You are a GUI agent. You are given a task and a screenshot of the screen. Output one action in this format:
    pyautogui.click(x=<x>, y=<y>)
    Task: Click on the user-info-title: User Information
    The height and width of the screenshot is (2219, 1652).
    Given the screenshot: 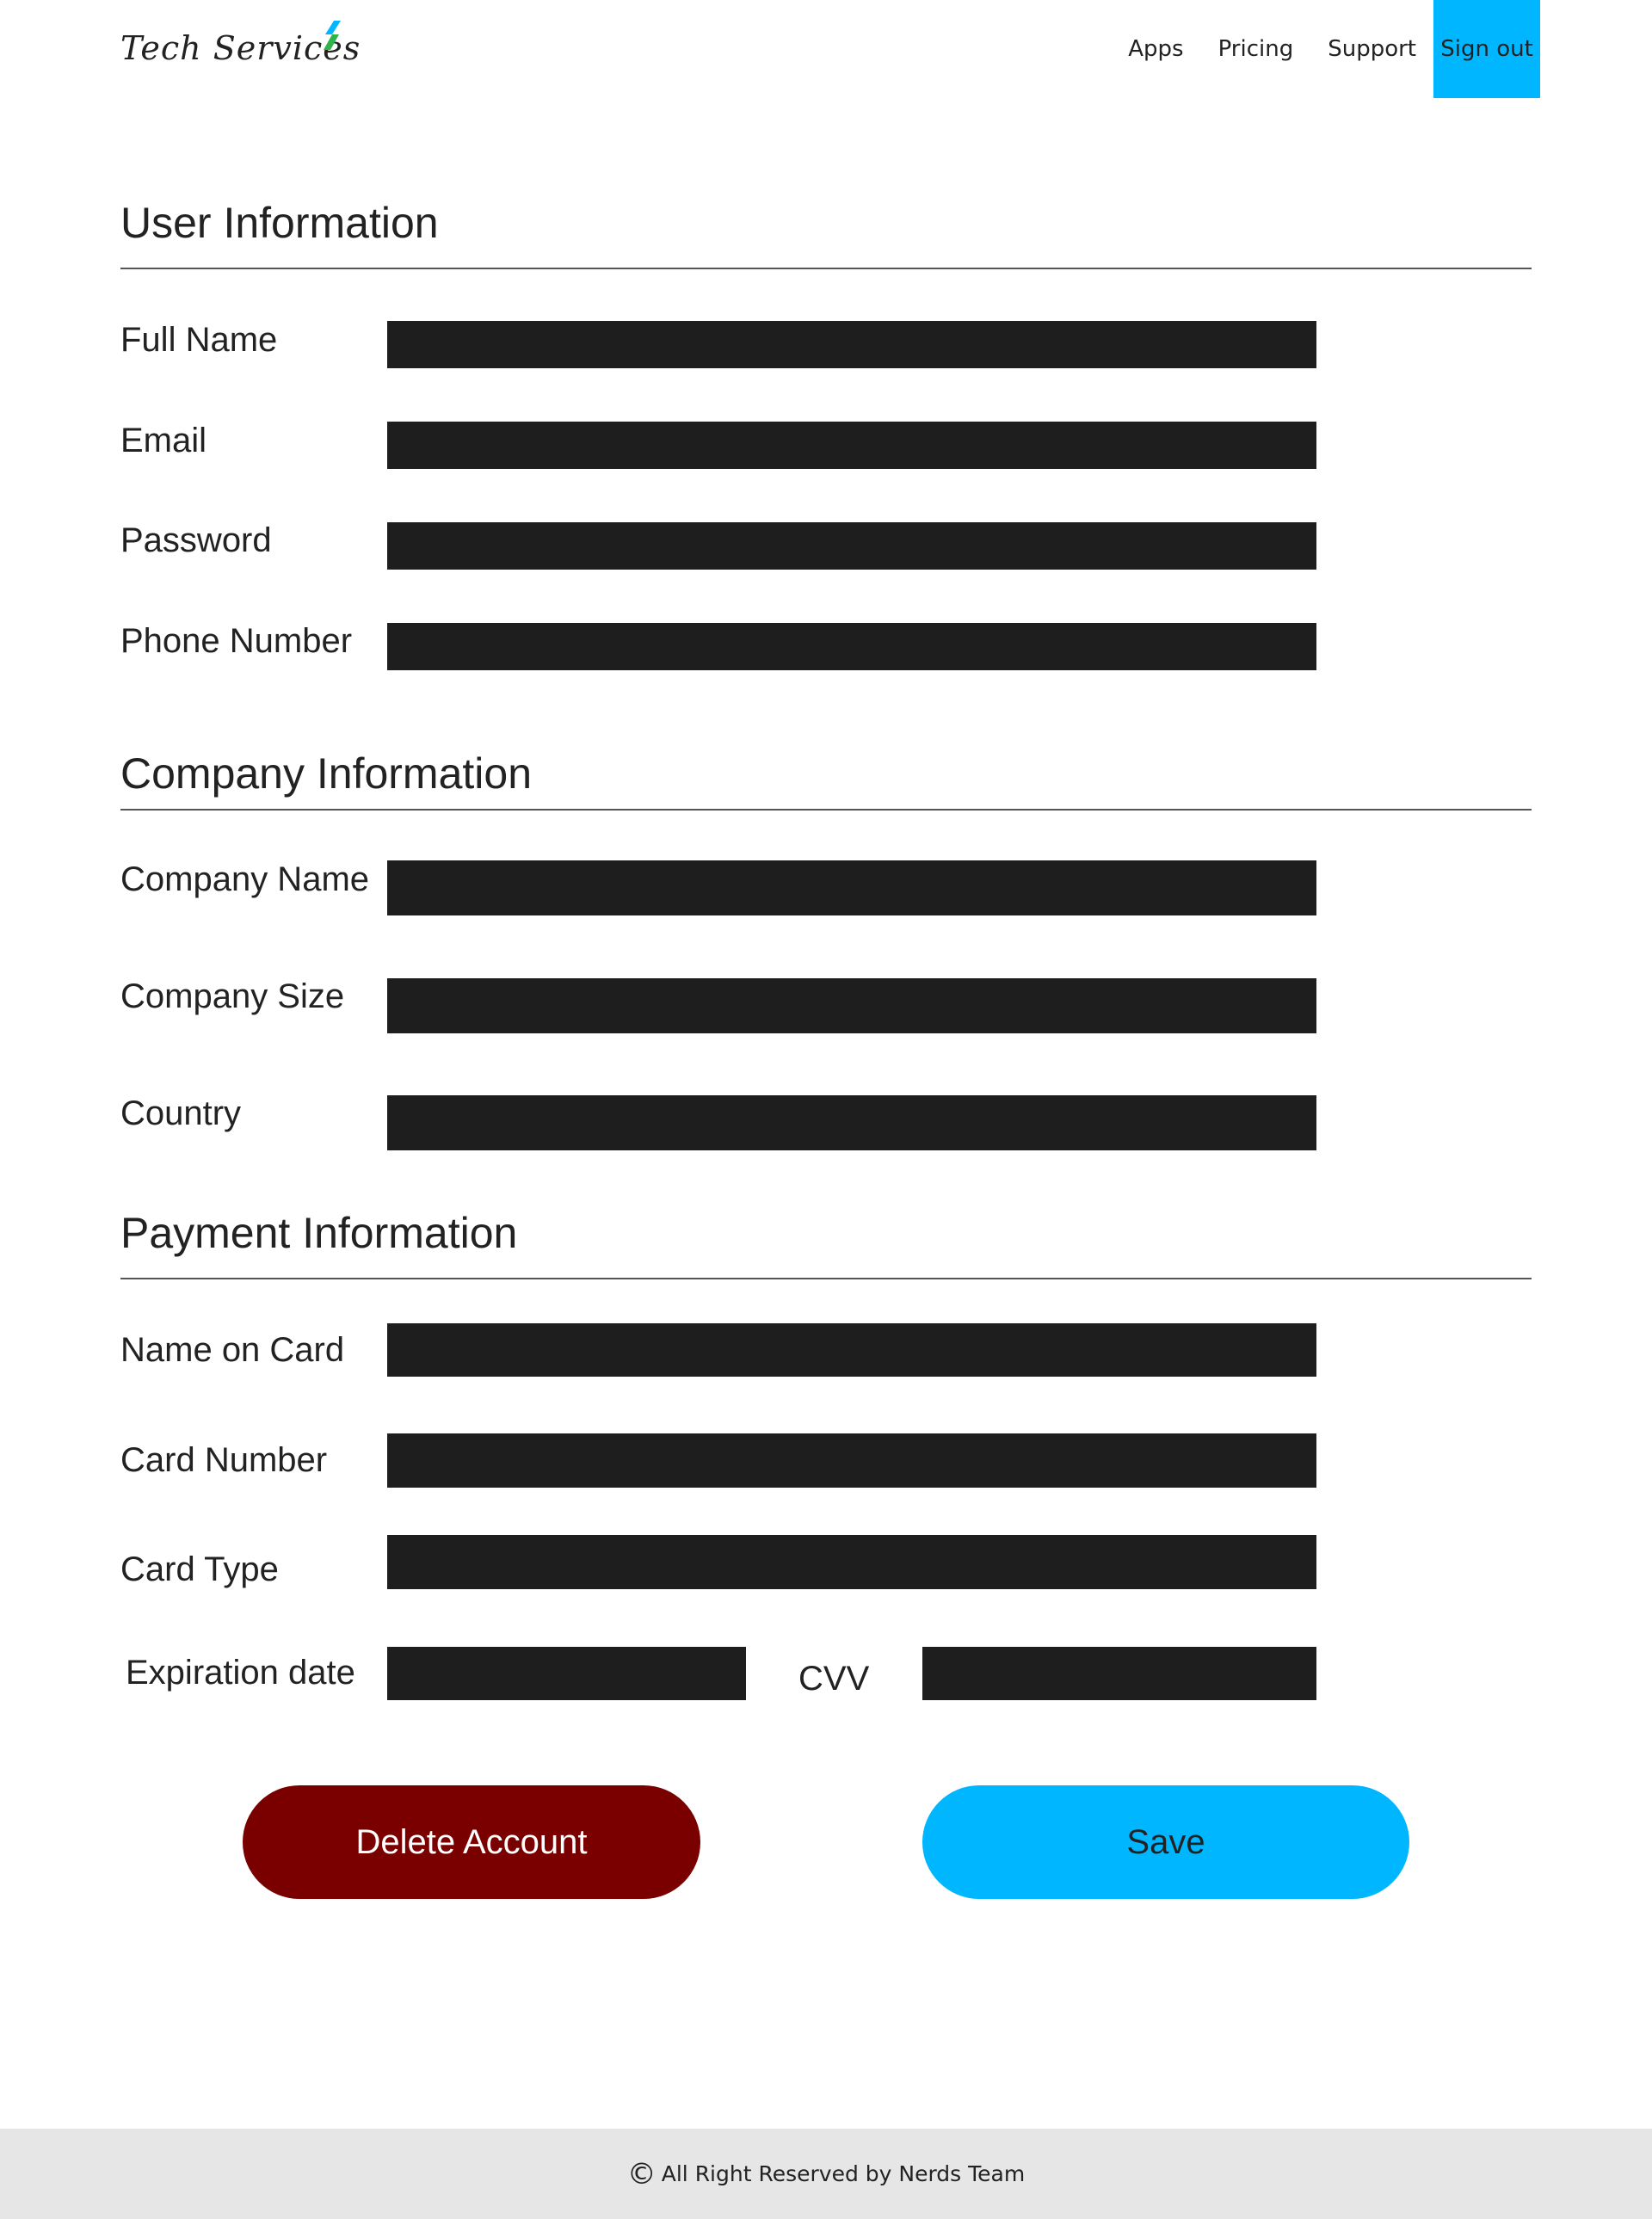 What is the action you would take?
    pyautogui.click(x=279, y=223)
    